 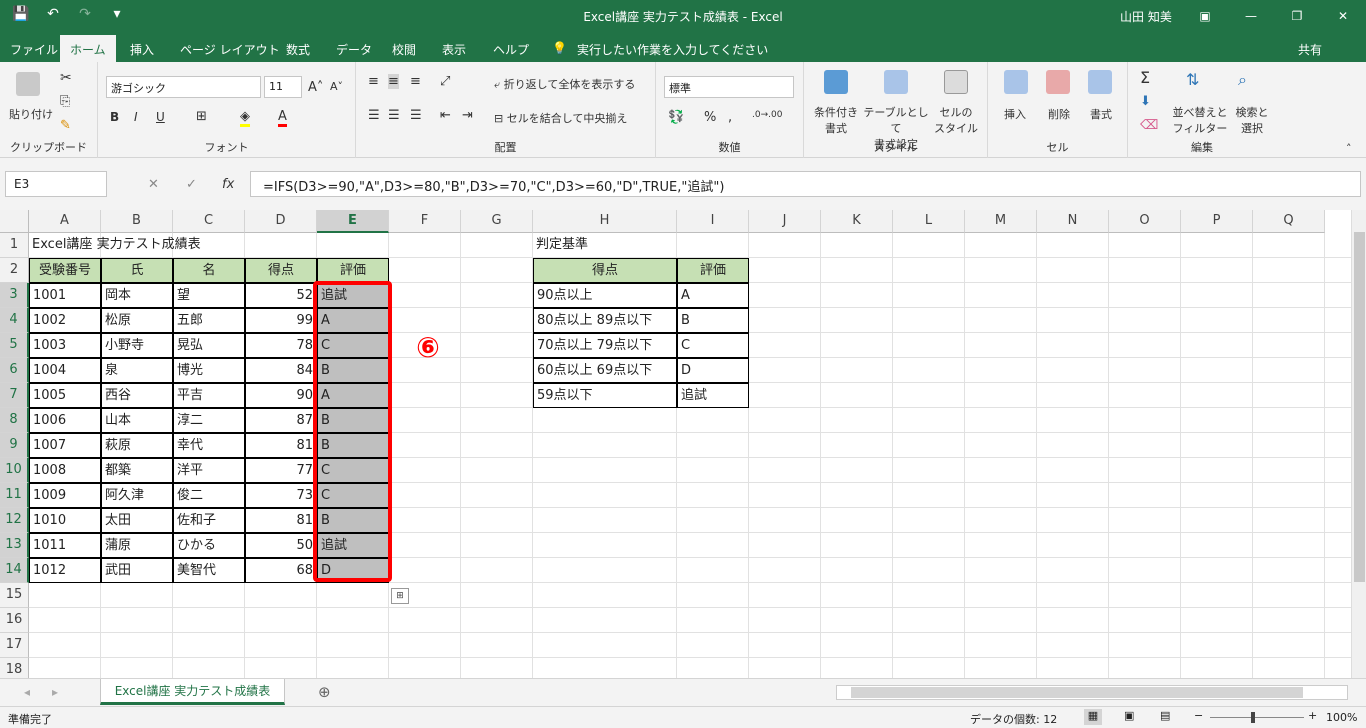 What do you see at coordinates (281, 320) in the screenshot?
I see `table-cell: 99` at bounding box center [281, 320].